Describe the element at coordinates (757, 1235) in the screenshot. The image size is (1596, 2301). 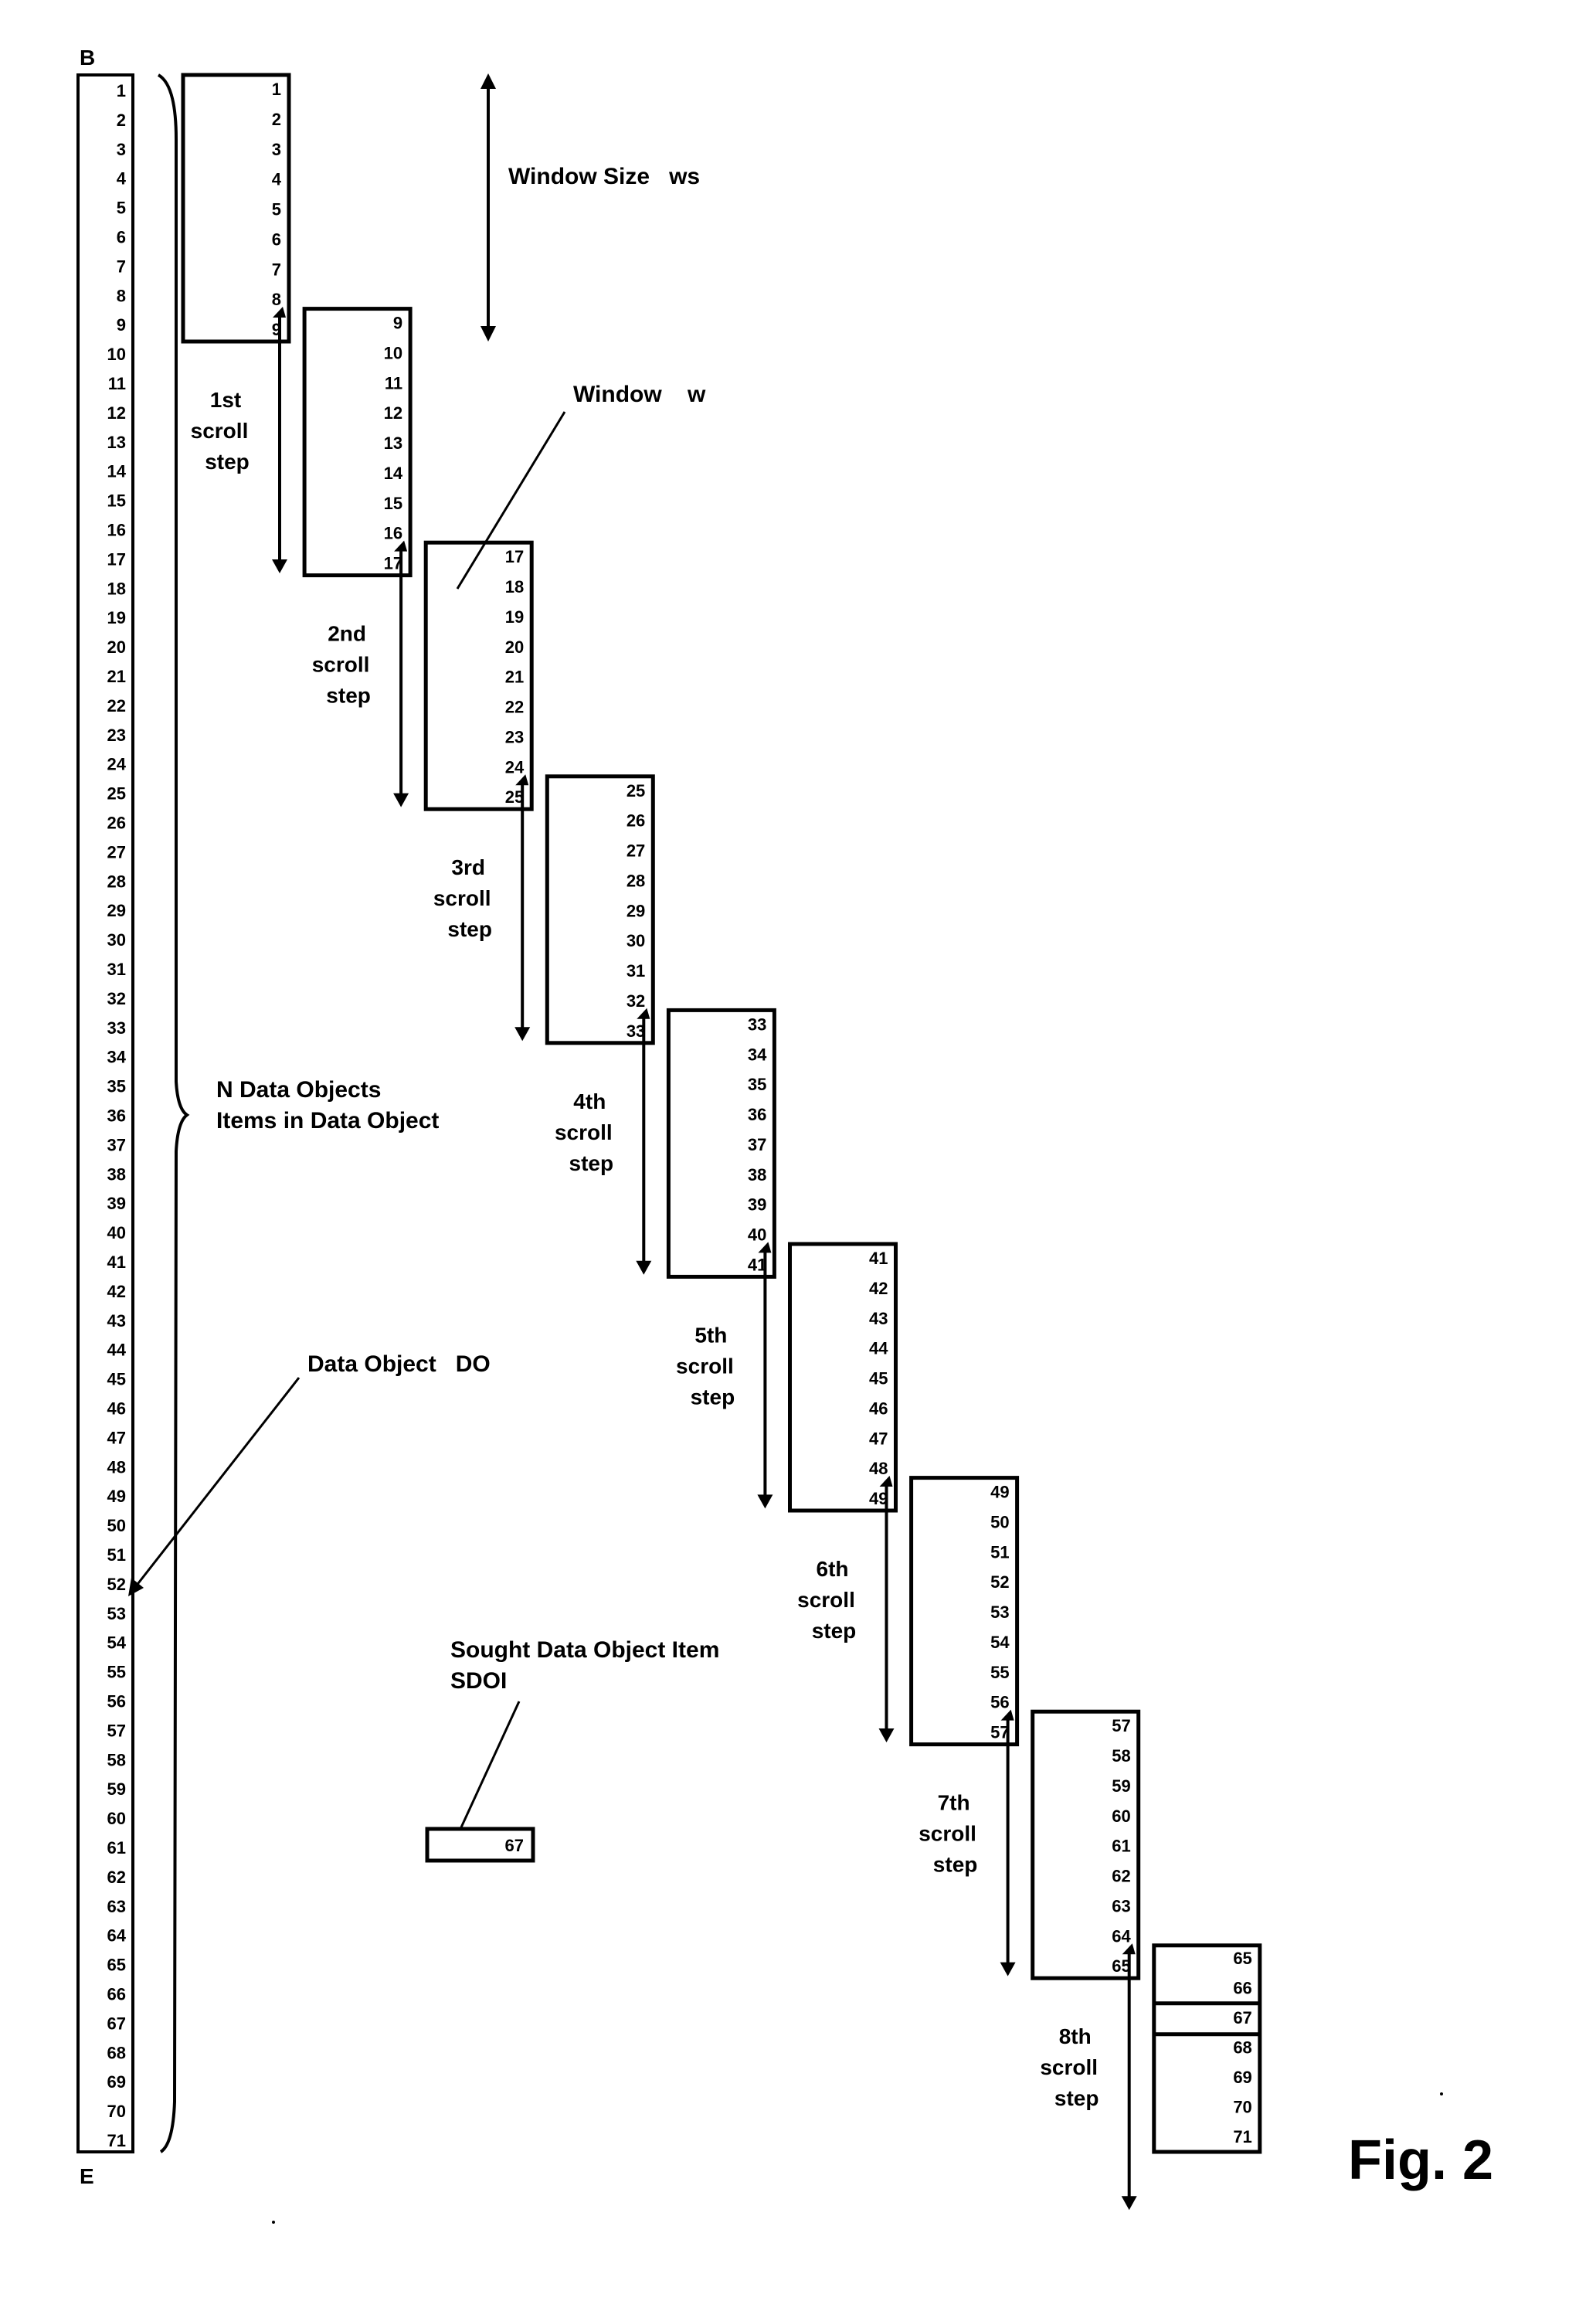
I see `window-item: 40` at that location.